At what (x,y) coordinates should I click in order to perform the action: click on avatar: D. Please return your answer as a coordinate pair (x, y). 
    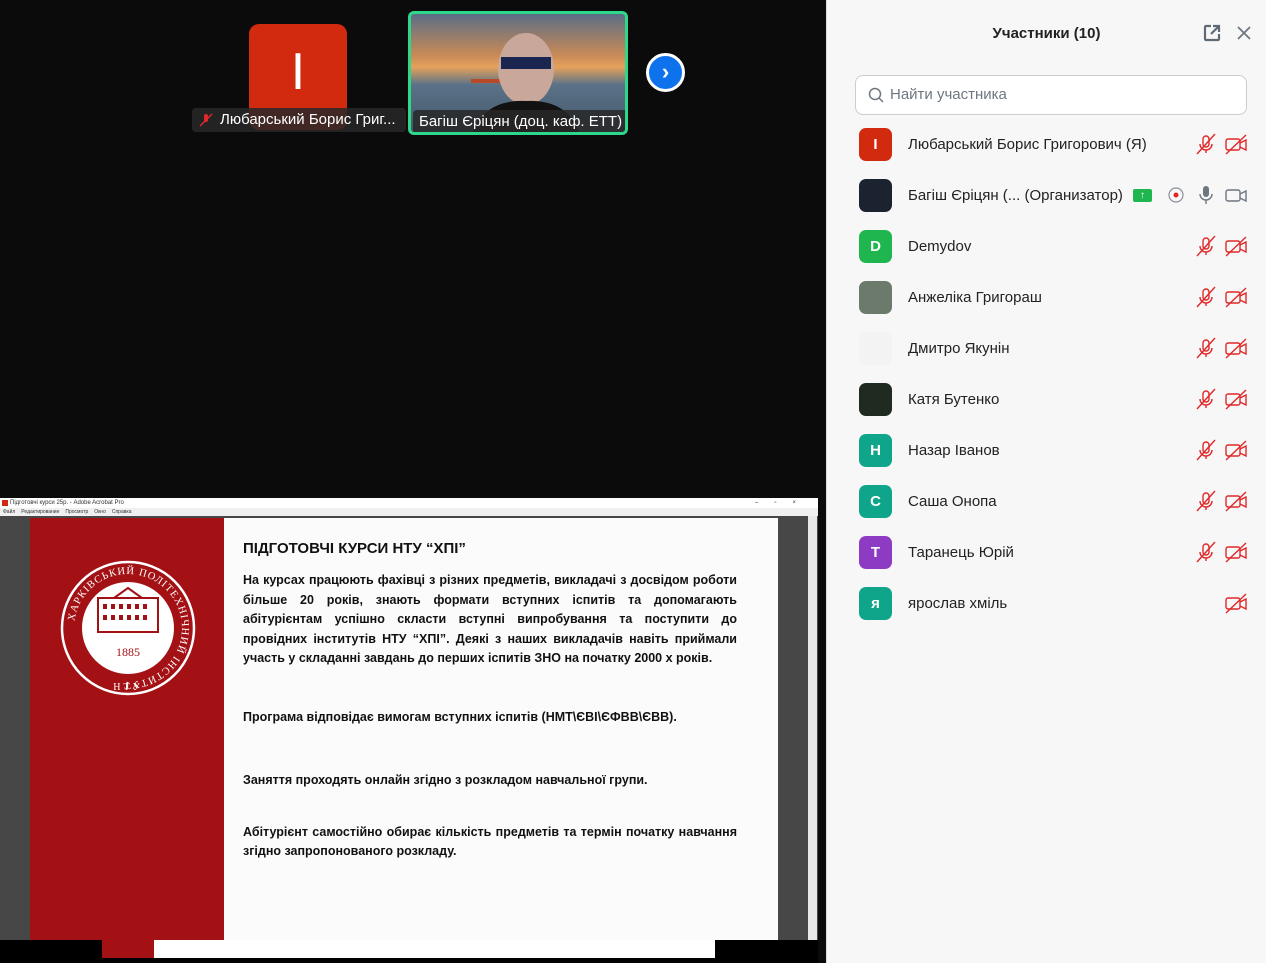
    Looking at the image, I should click on (875, 246).